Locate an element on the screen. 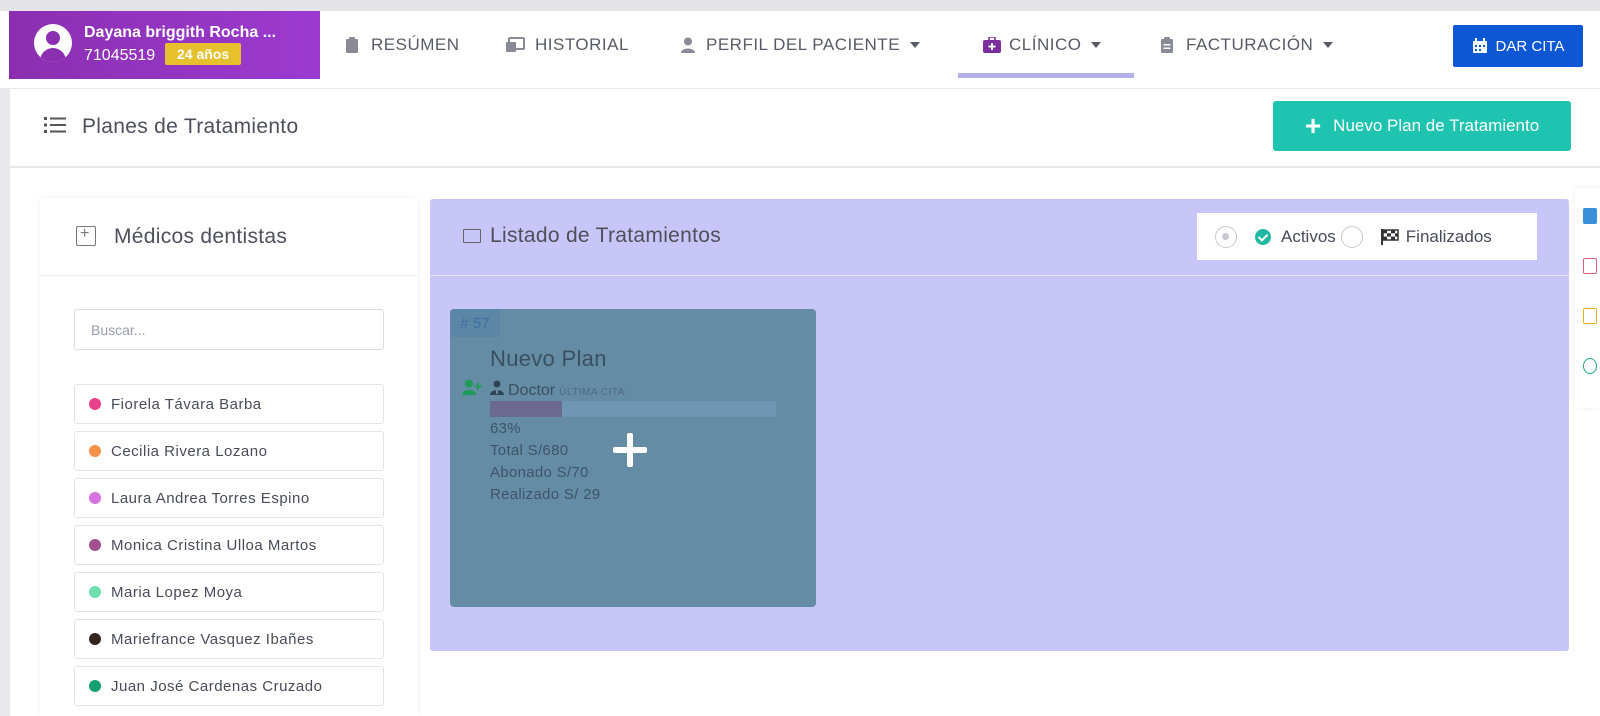 This screenshot has height=716, width=1600. checkered-flag-icon is located at coordinates (1389, 236).